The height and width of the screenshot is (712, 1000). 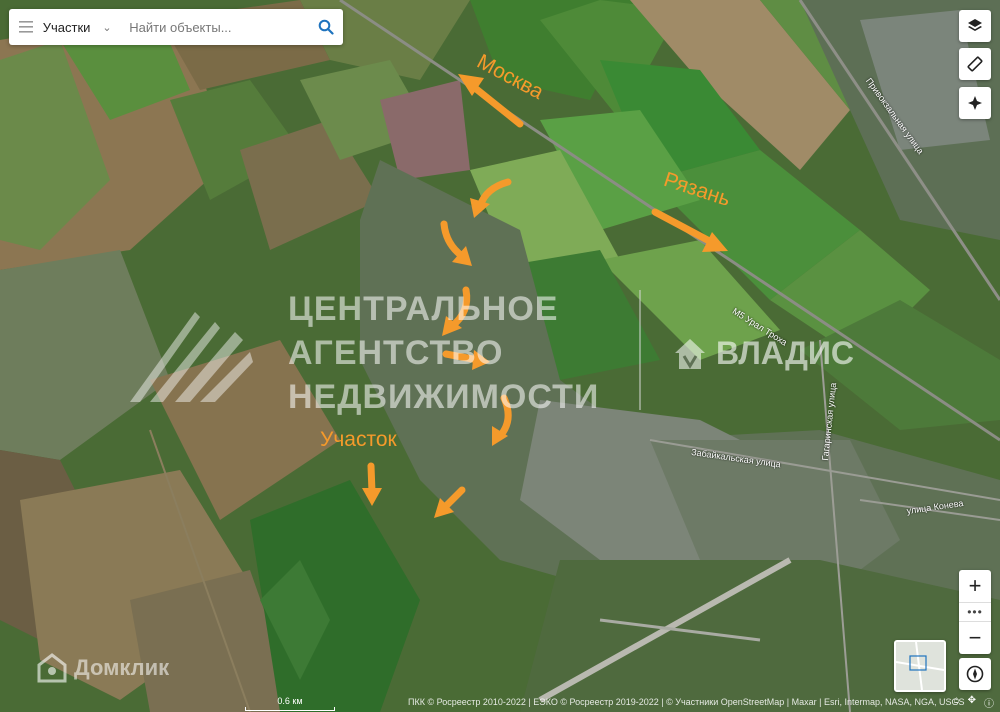 What do you see at coordinates (290, 709) in the screenshot?
I see `scale-line` at bounding box center [290, 709].